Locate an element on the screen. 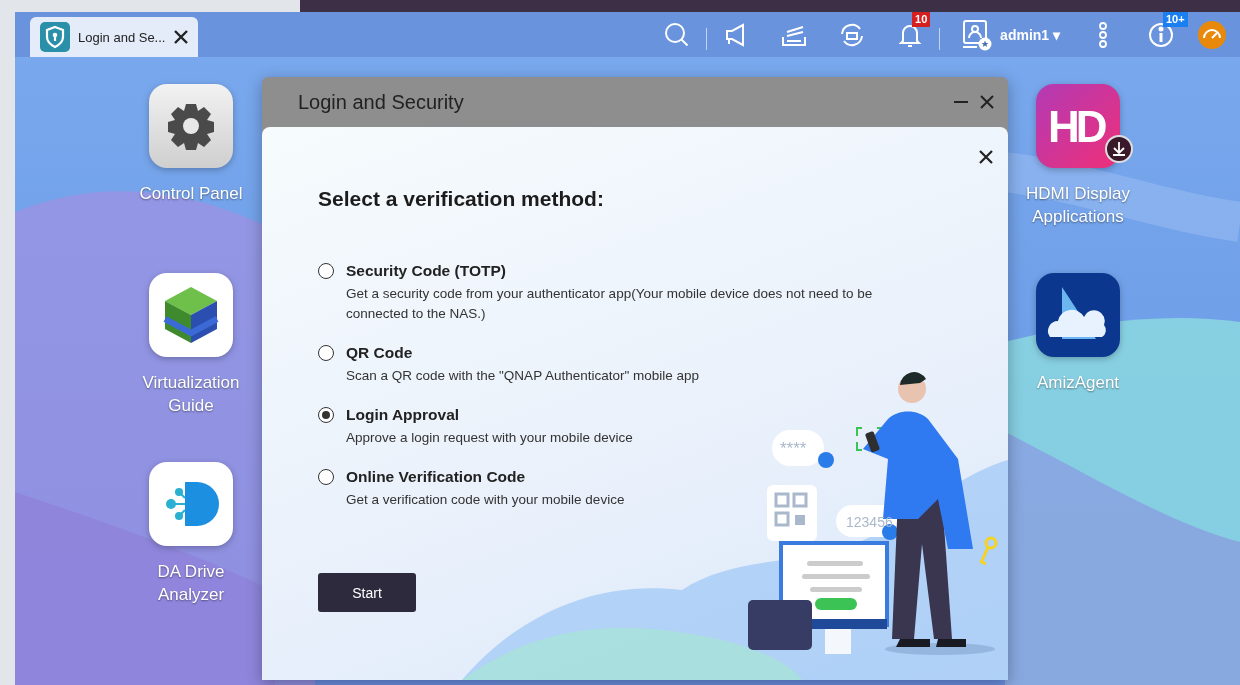  option-description: Approve a login request with your mobile device is located at coordinates (489, 438).